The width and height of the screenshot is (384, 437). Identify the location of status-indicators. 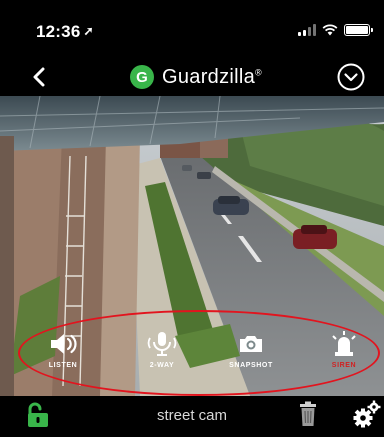
(335, 29).